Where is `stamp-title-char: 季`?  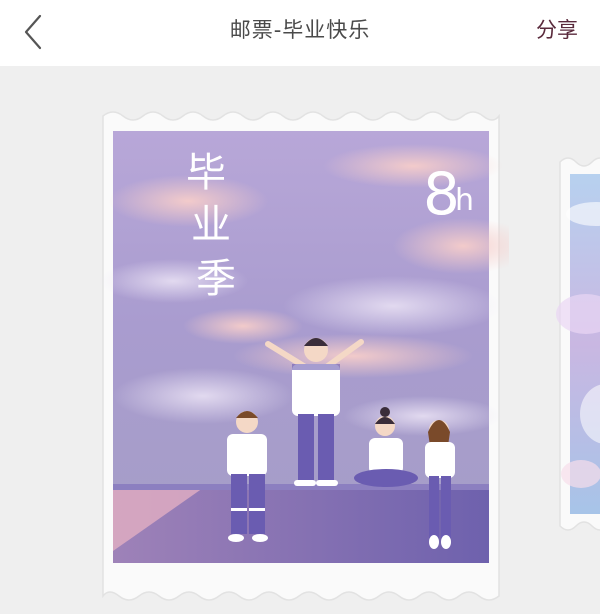 stamp-title-char: 季 is located at coordinates (216, 279).